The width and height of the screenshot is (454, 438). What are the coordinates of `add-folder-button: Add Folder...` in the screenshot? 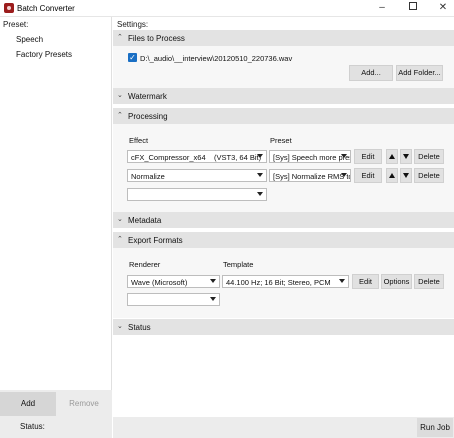 It's located at (419, 73).